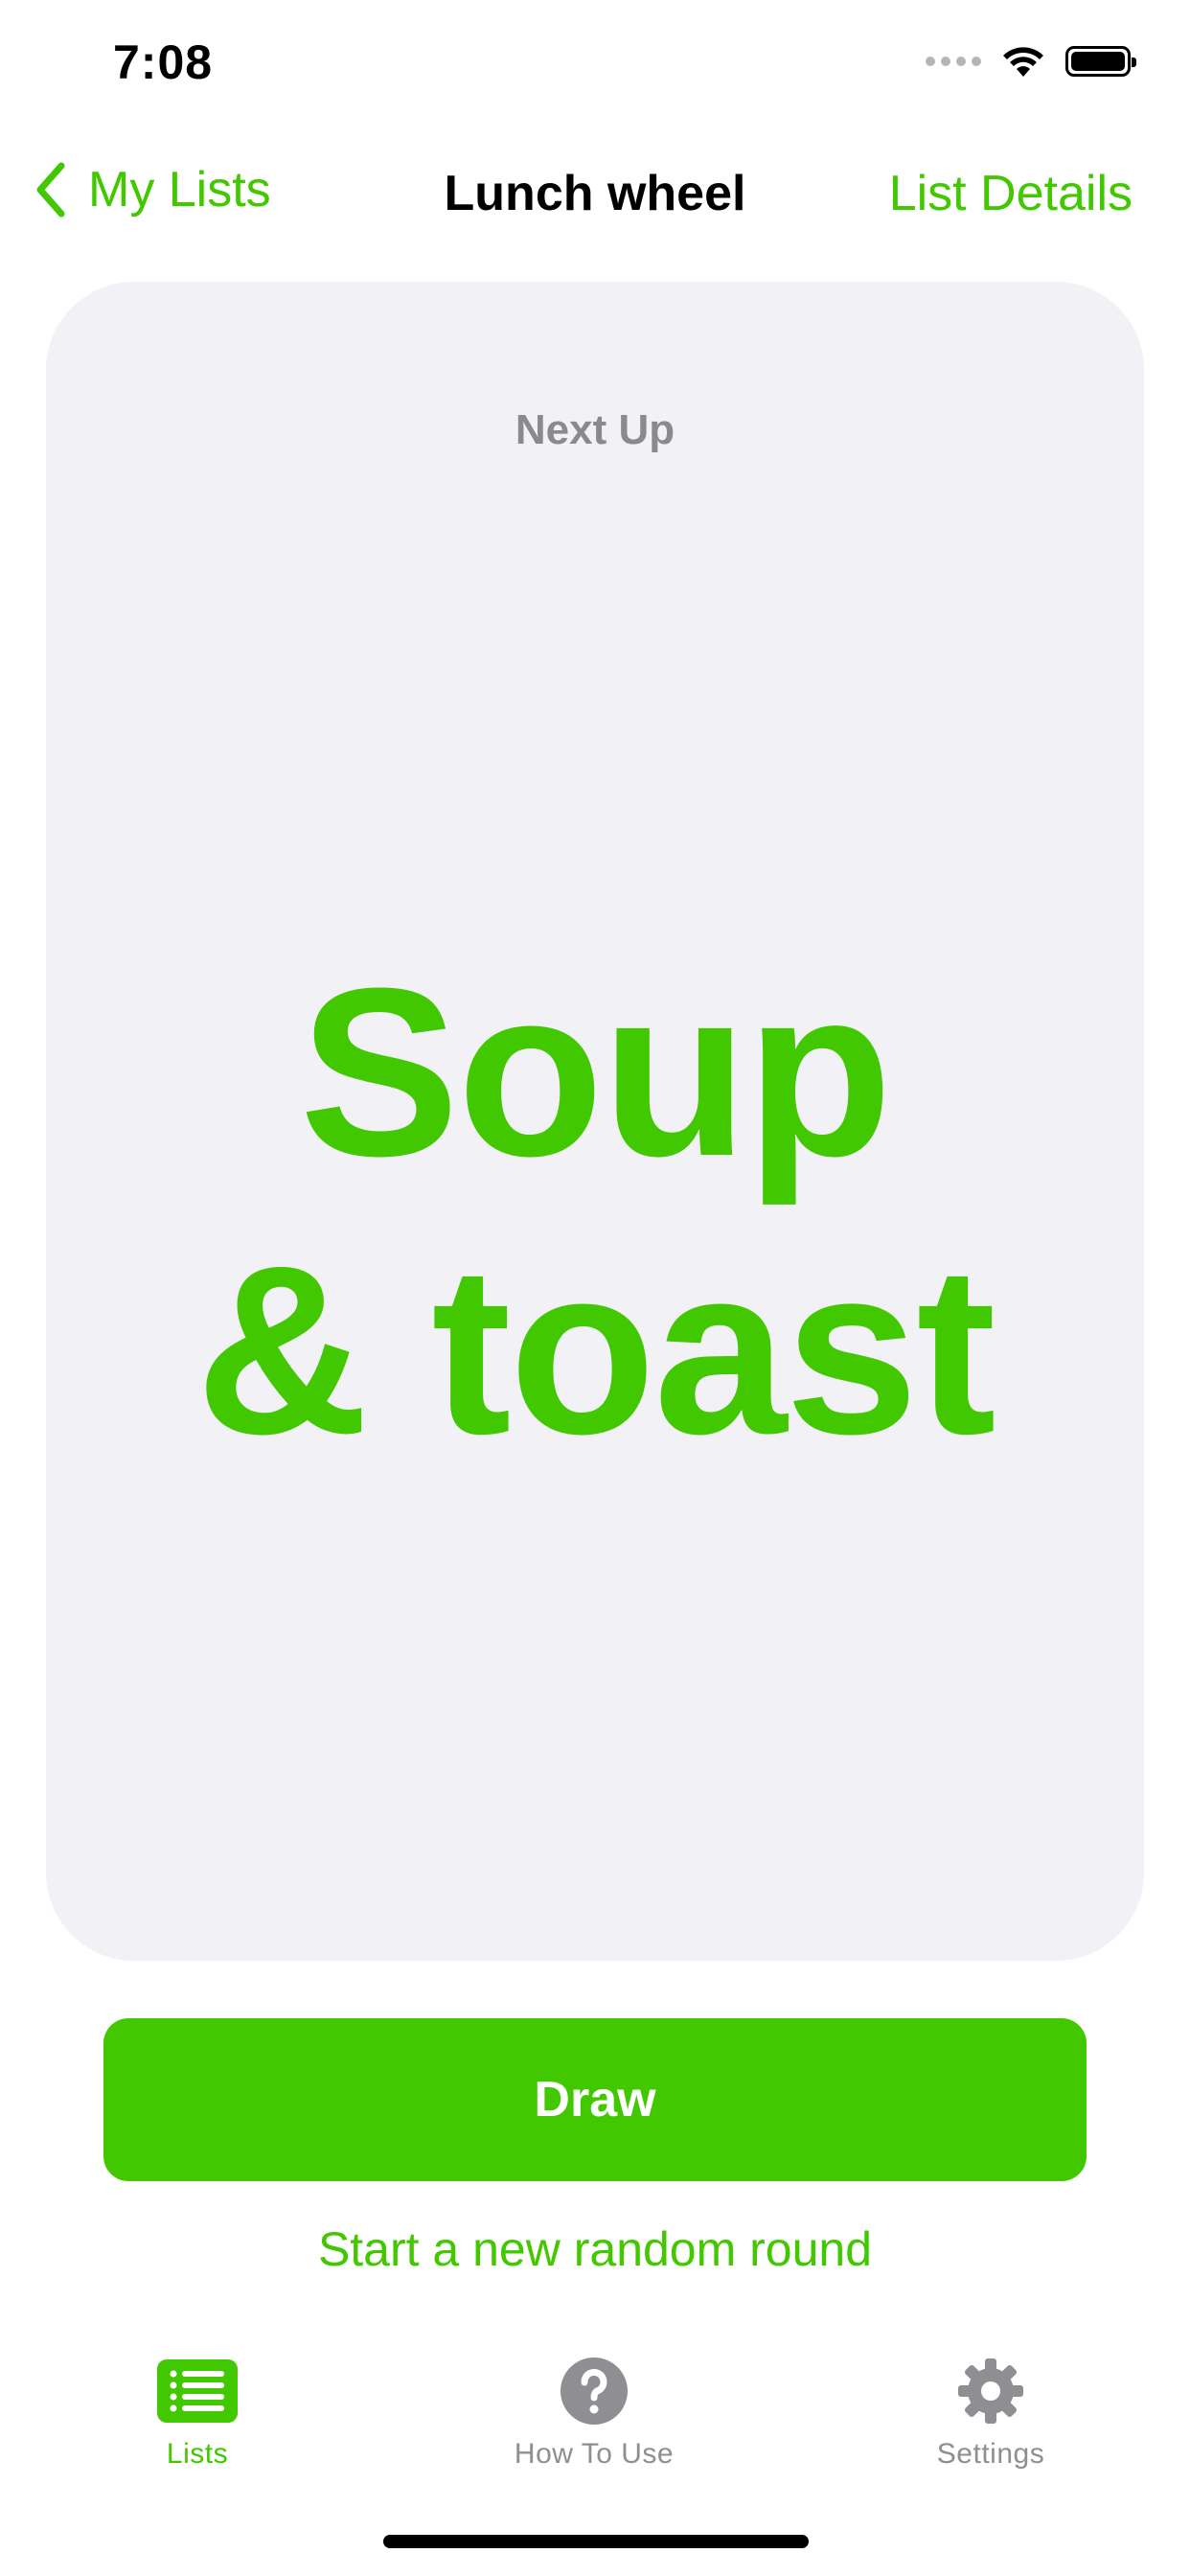 This screenshot has height=2576, width=1190. I want to click on status-indicators, so click(1031, 62).